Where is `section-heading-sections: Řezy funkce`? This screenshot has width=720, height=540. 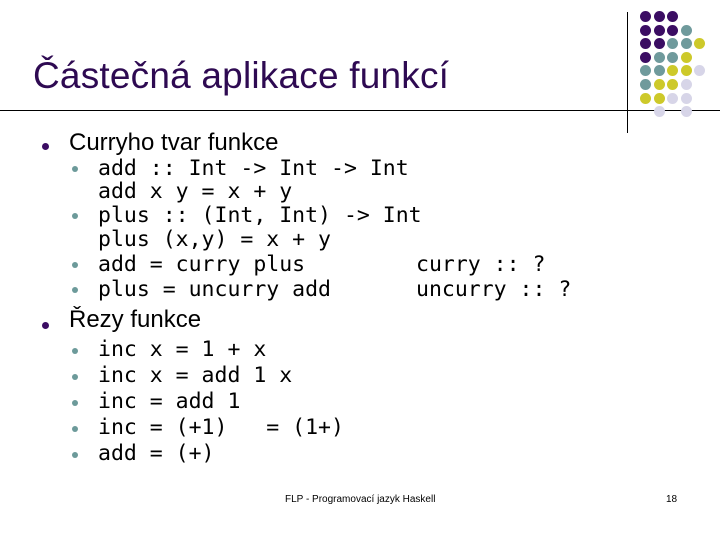
section-heading-sections: Řezy funkce is located at coordinates (135, 319).